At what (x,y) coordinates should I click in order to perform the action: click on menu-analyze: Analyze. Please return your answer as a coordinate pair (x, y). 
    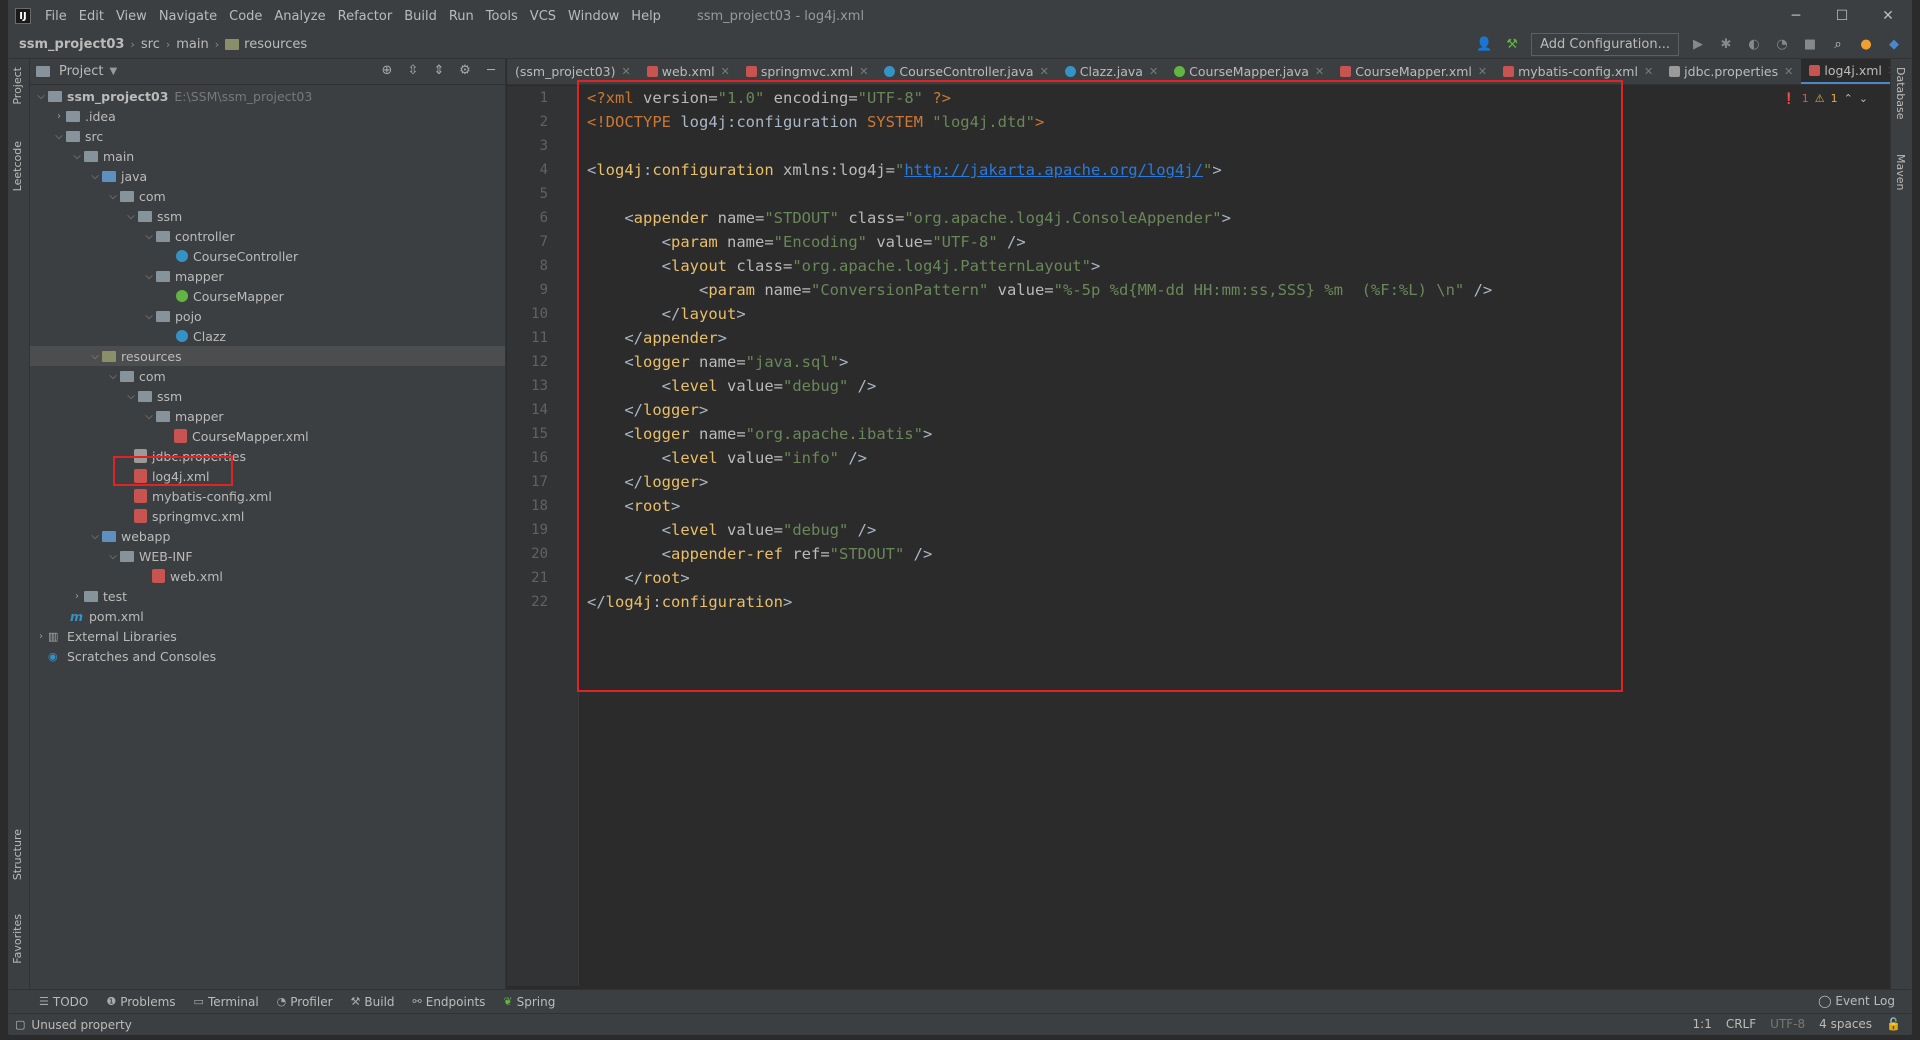
    Looking at the image, I should click on (299, 16).